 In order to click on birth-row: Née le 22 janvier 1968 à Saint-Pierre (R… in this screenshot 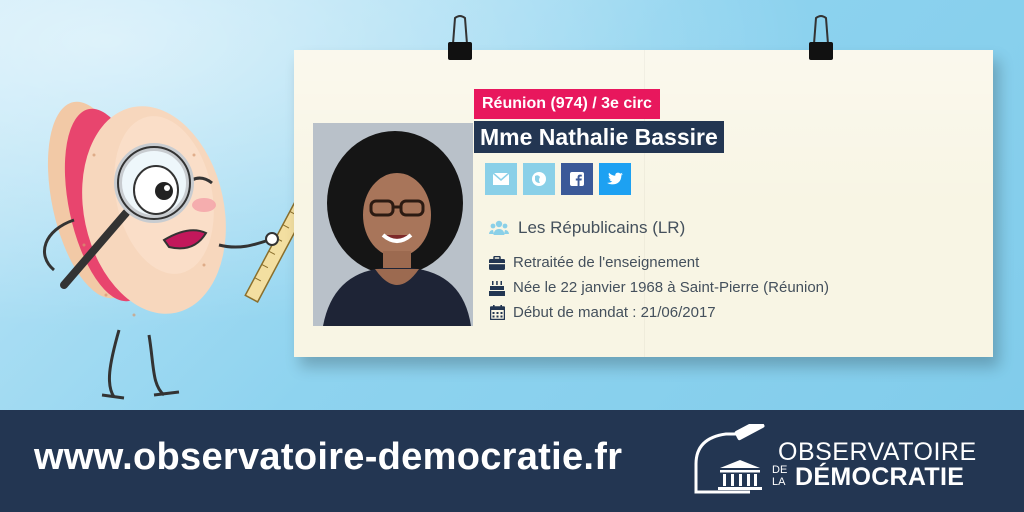, I will do `click(658, 287)`.